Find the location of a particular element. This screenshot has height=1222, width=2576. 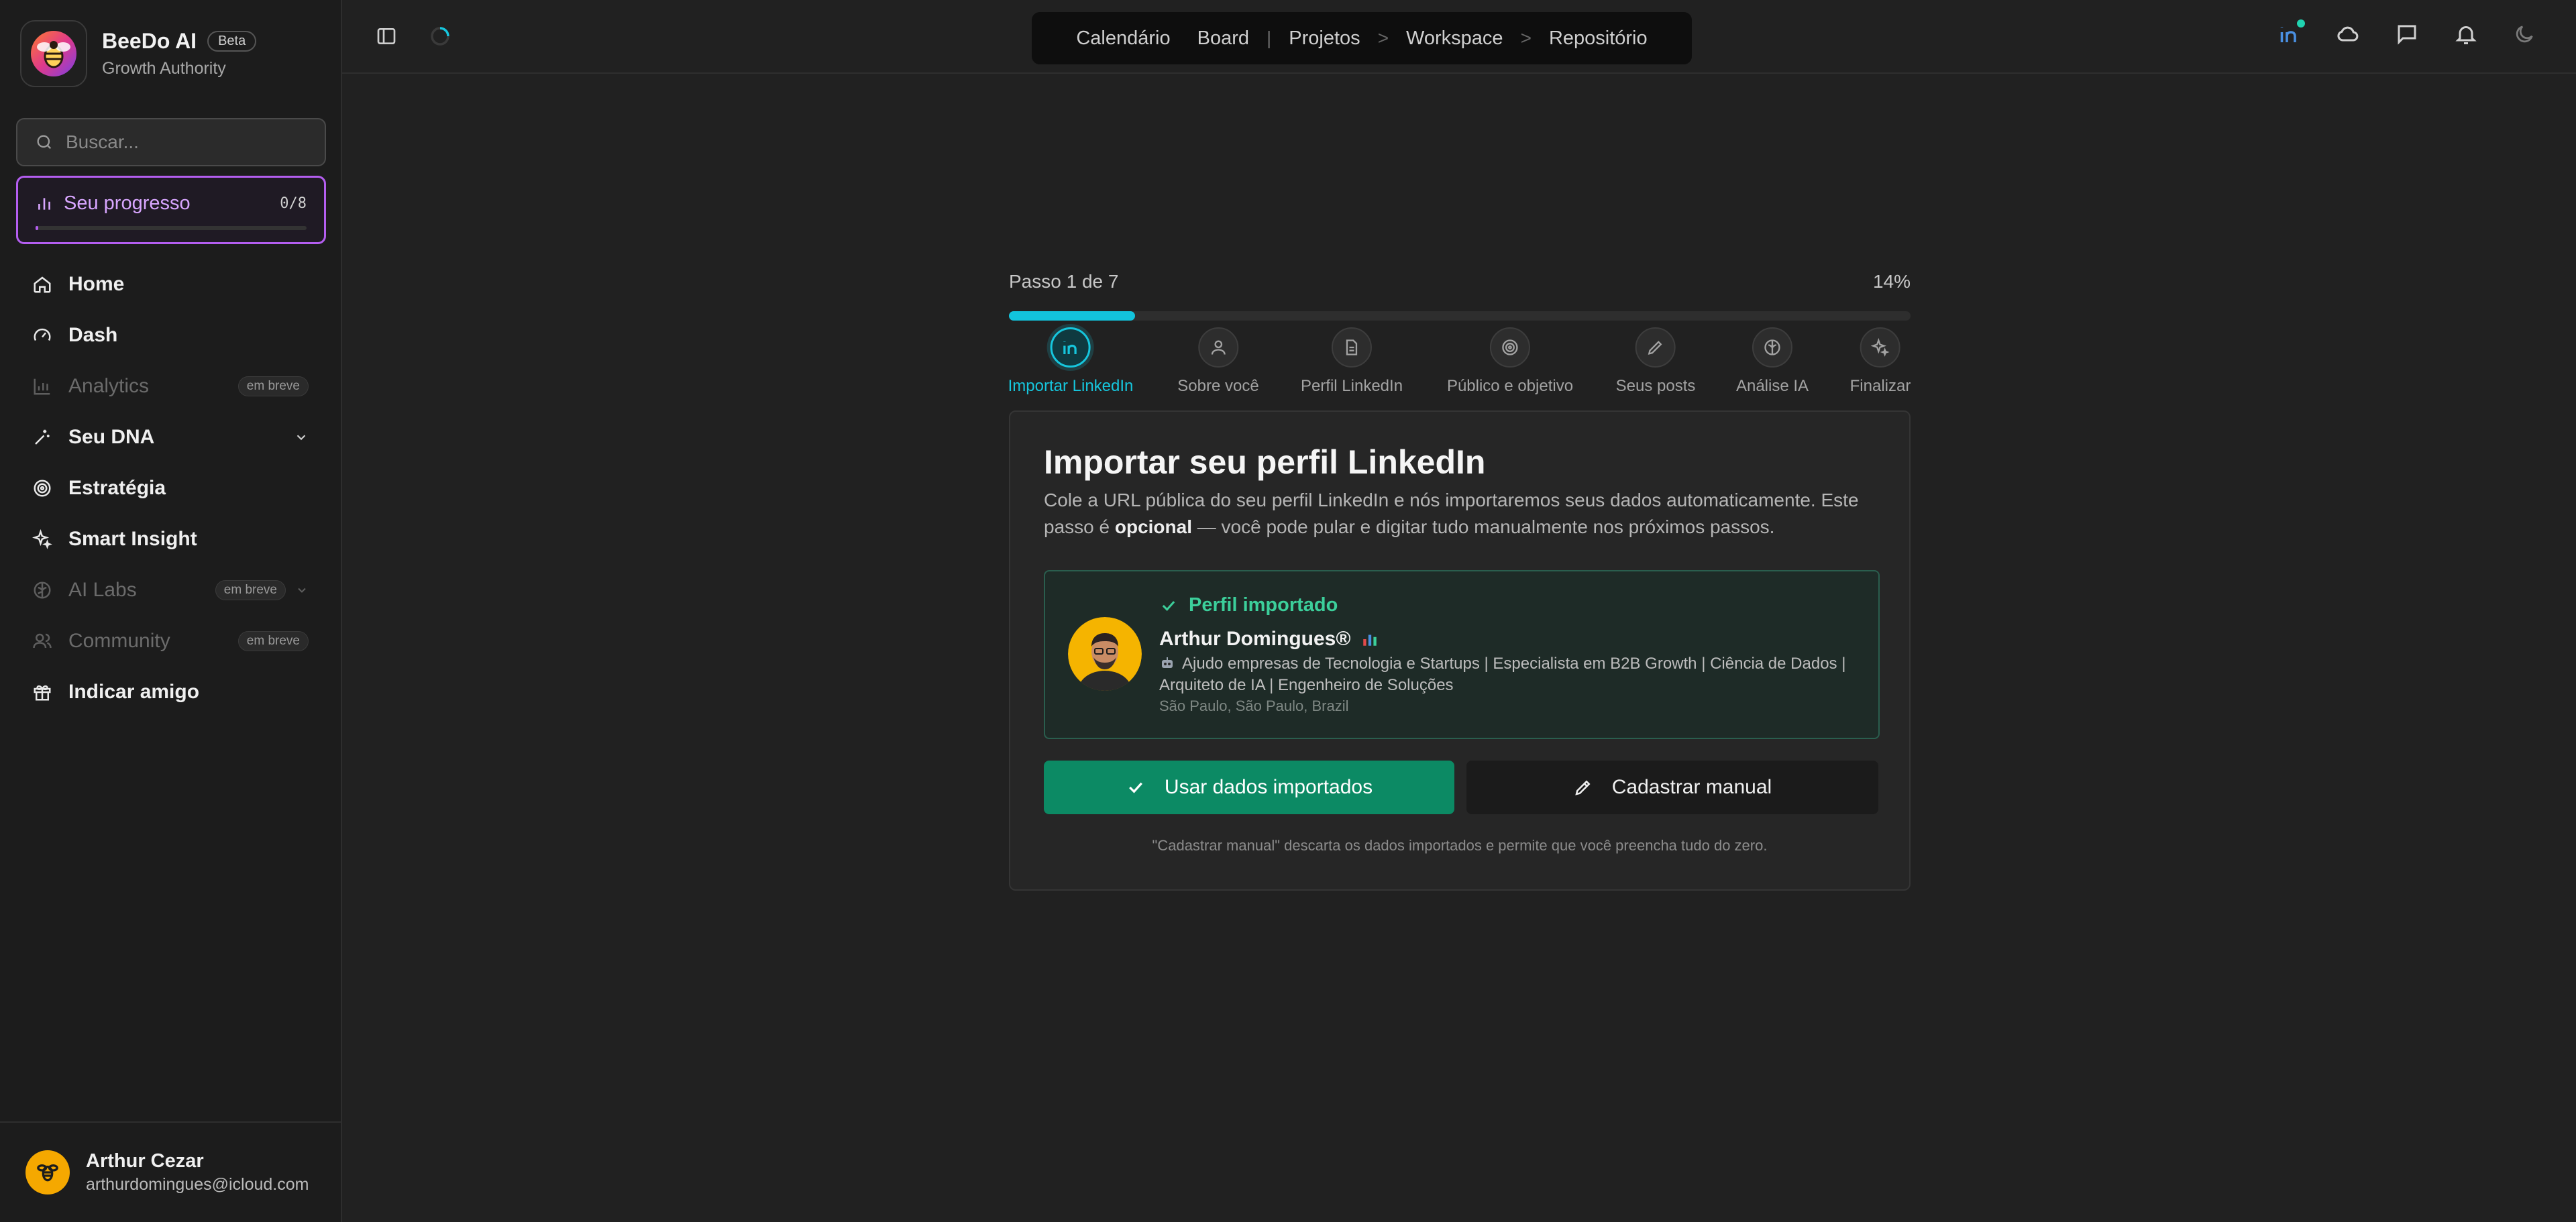

user-email: arthurdomingues@icloud.com is located at coordinates (197, 1184).